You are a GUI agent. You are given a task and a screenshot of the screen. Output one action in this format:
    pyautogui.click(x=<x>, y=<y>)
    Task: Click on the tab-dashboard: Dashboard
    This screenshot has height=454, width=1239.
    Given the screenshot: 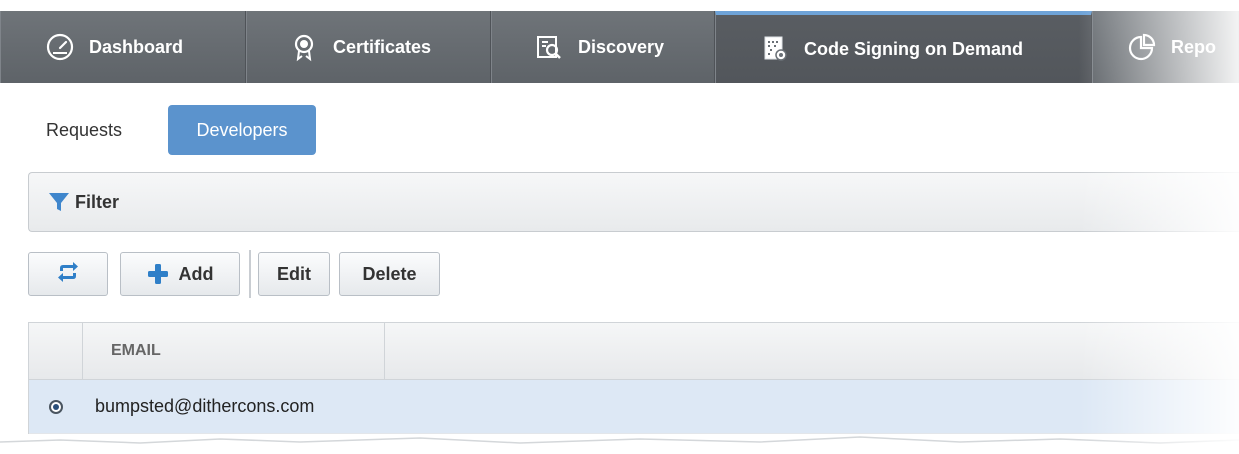 What is the action you would take?
    pyautogui.click(x=123, y=47)
    